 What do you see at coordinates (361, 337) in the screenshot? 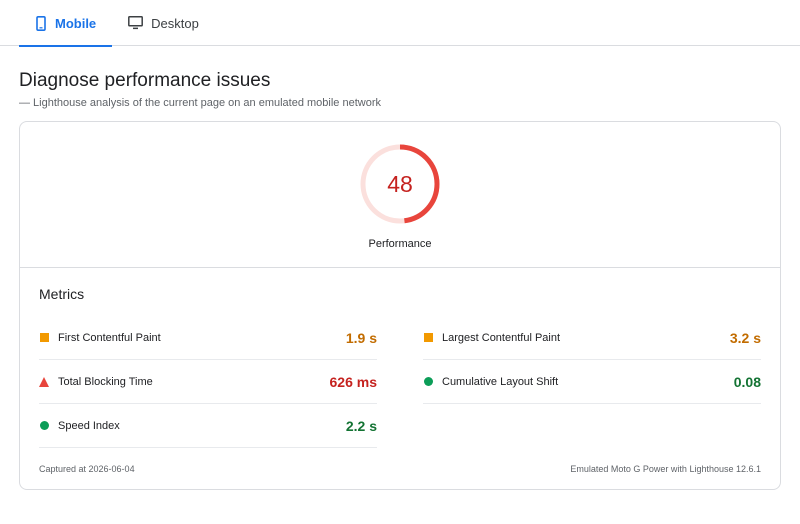
I see `metric-value: 1.9 s` at bounding box center [361, 337].